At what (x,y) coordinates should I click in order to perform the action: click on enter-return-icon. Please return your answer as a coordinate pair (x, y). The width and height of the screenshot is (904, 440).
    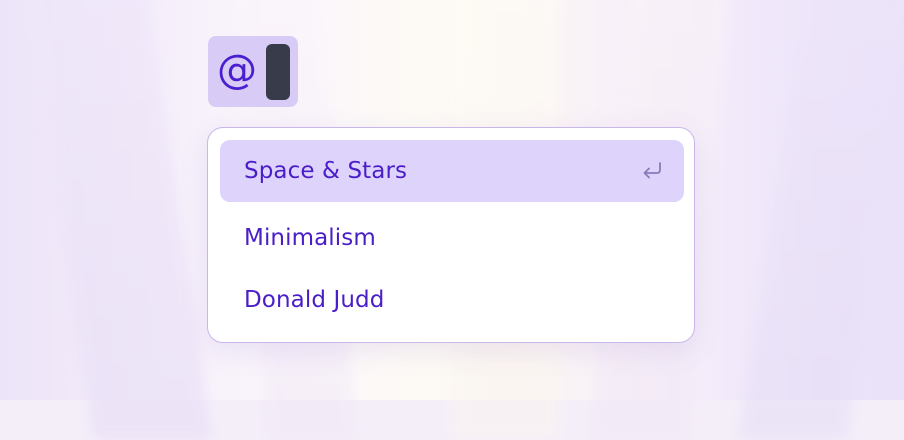
    Looking at the image, I should click on (652, 170).